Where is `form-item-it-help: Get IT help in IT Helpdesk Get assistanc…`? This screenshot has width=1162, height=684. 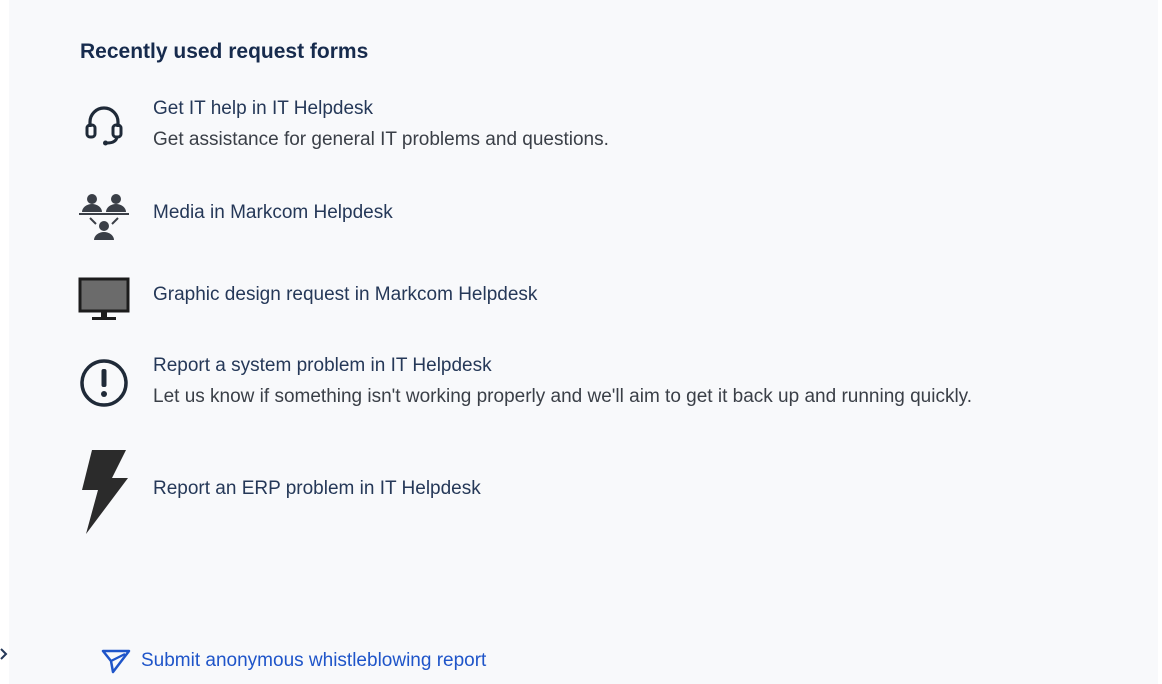 form-item-it-help: Get IT help in IT Helpdesk Get assistanc… is located at coordinates (602, 130).